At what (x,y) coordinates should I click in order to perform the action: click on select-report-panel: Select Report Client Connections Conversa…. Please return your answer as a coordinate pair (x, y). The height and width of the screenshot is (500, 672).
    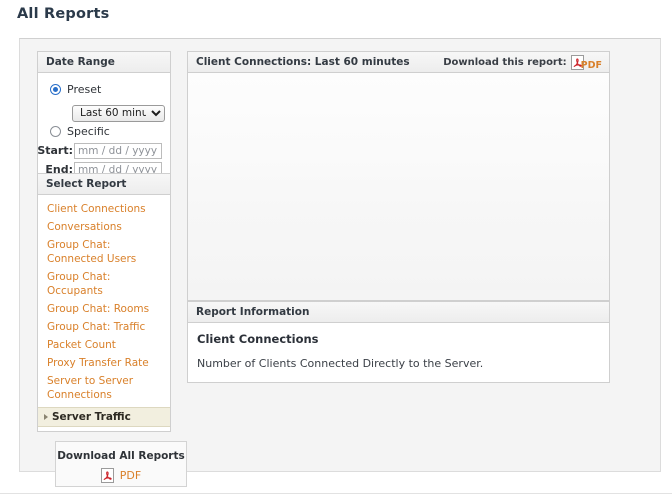
    Looking at the image, I should click on (104, 302).